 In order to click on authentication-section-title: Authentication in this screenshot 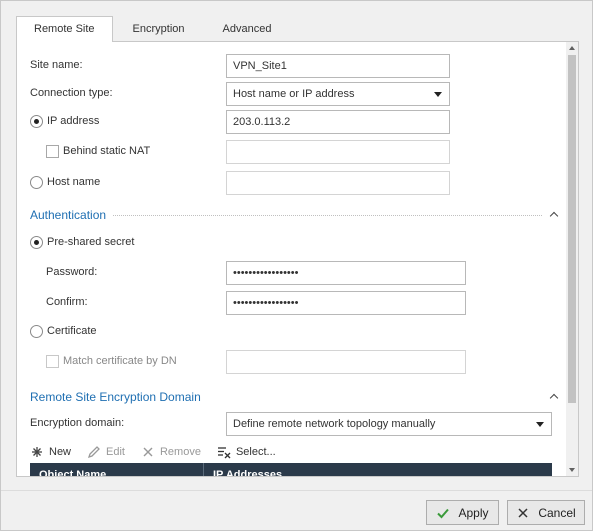, I will do `click(71, 215)`.